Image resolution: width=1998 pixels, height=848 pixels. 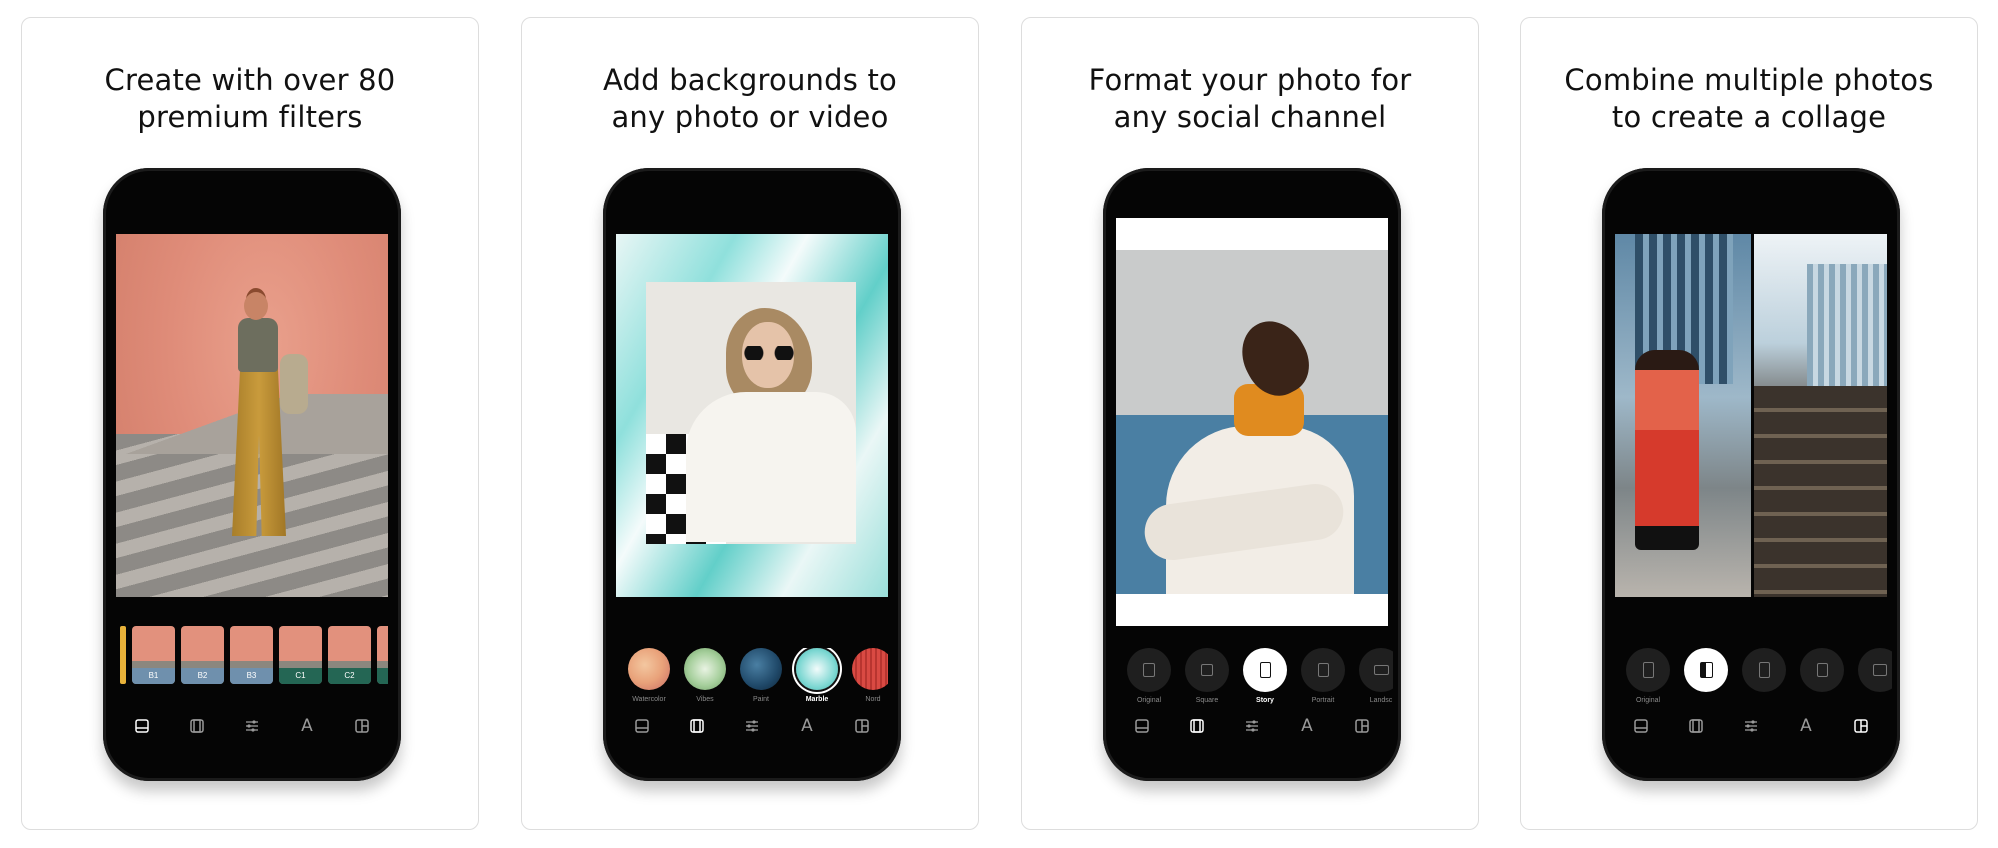 What do you see at coordinates (251, 655) in the screenshot?
I see `filter-thumbnail: B3` at bounding box center [251, 655].